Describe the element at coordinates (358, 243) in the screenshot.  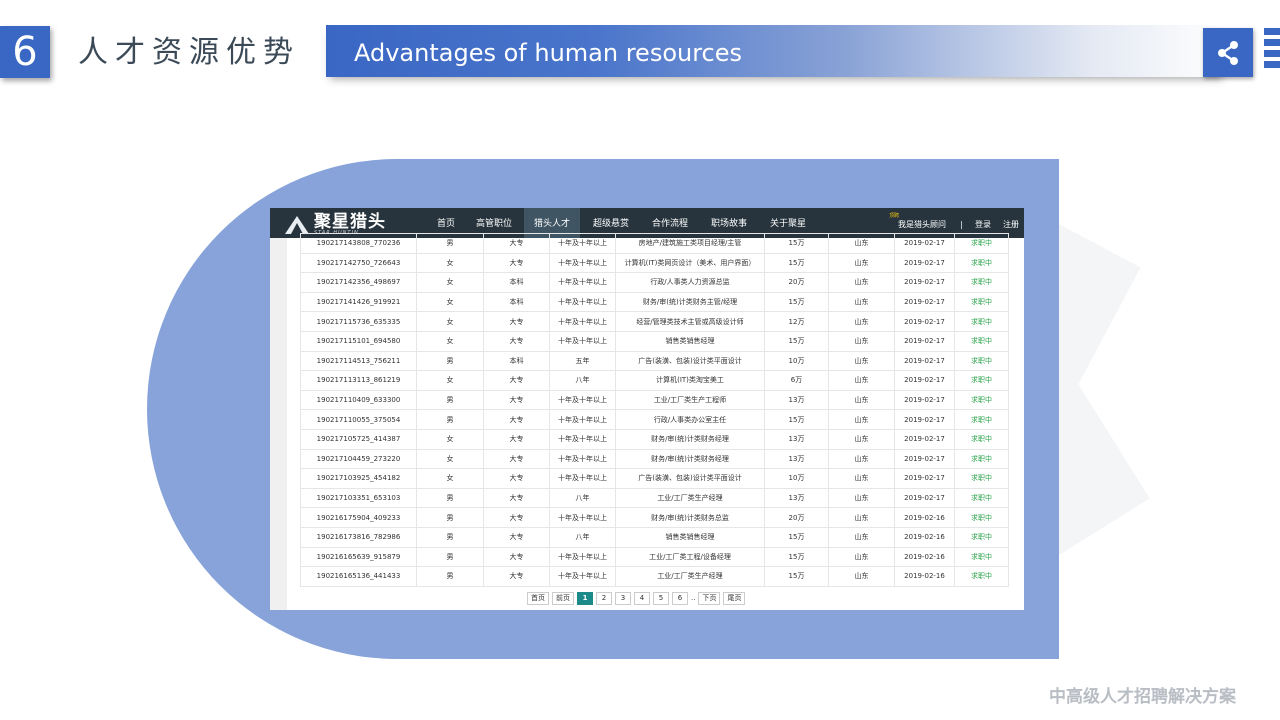
I see `cell-resume-id: 190217143808_770236` at that location.